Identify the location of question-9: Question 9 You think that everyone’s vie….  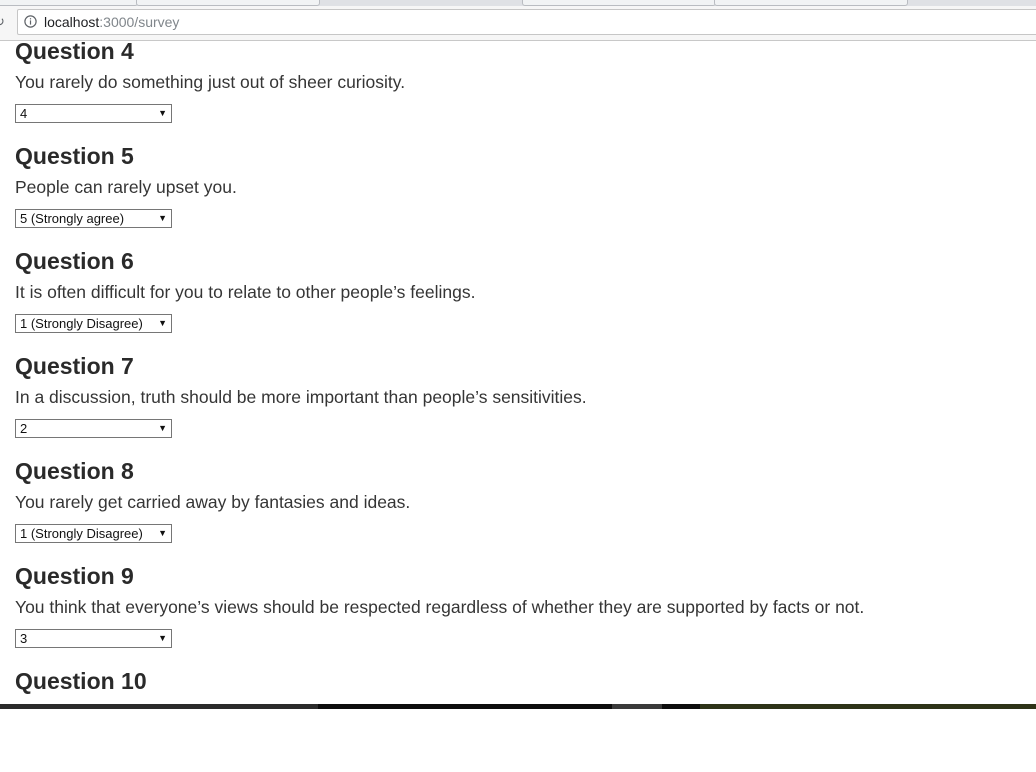
(520, 614).